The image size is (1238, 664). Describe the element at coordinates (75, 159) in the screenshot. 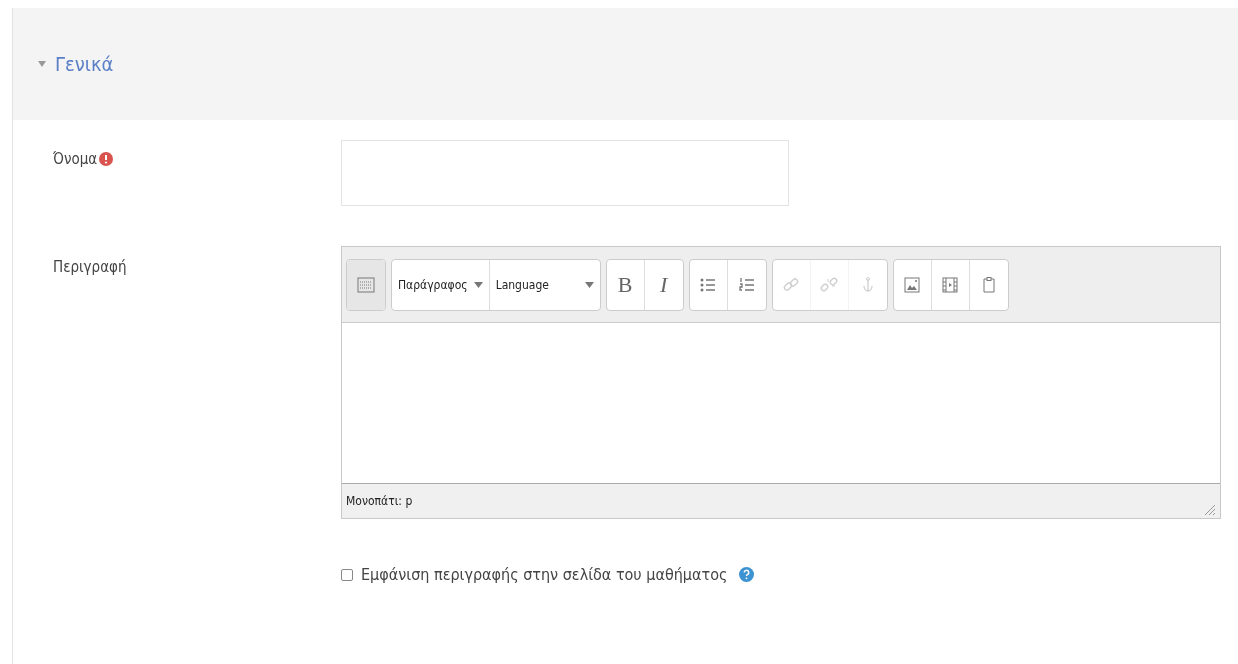

I see `field-label: Όνομα` at that location.